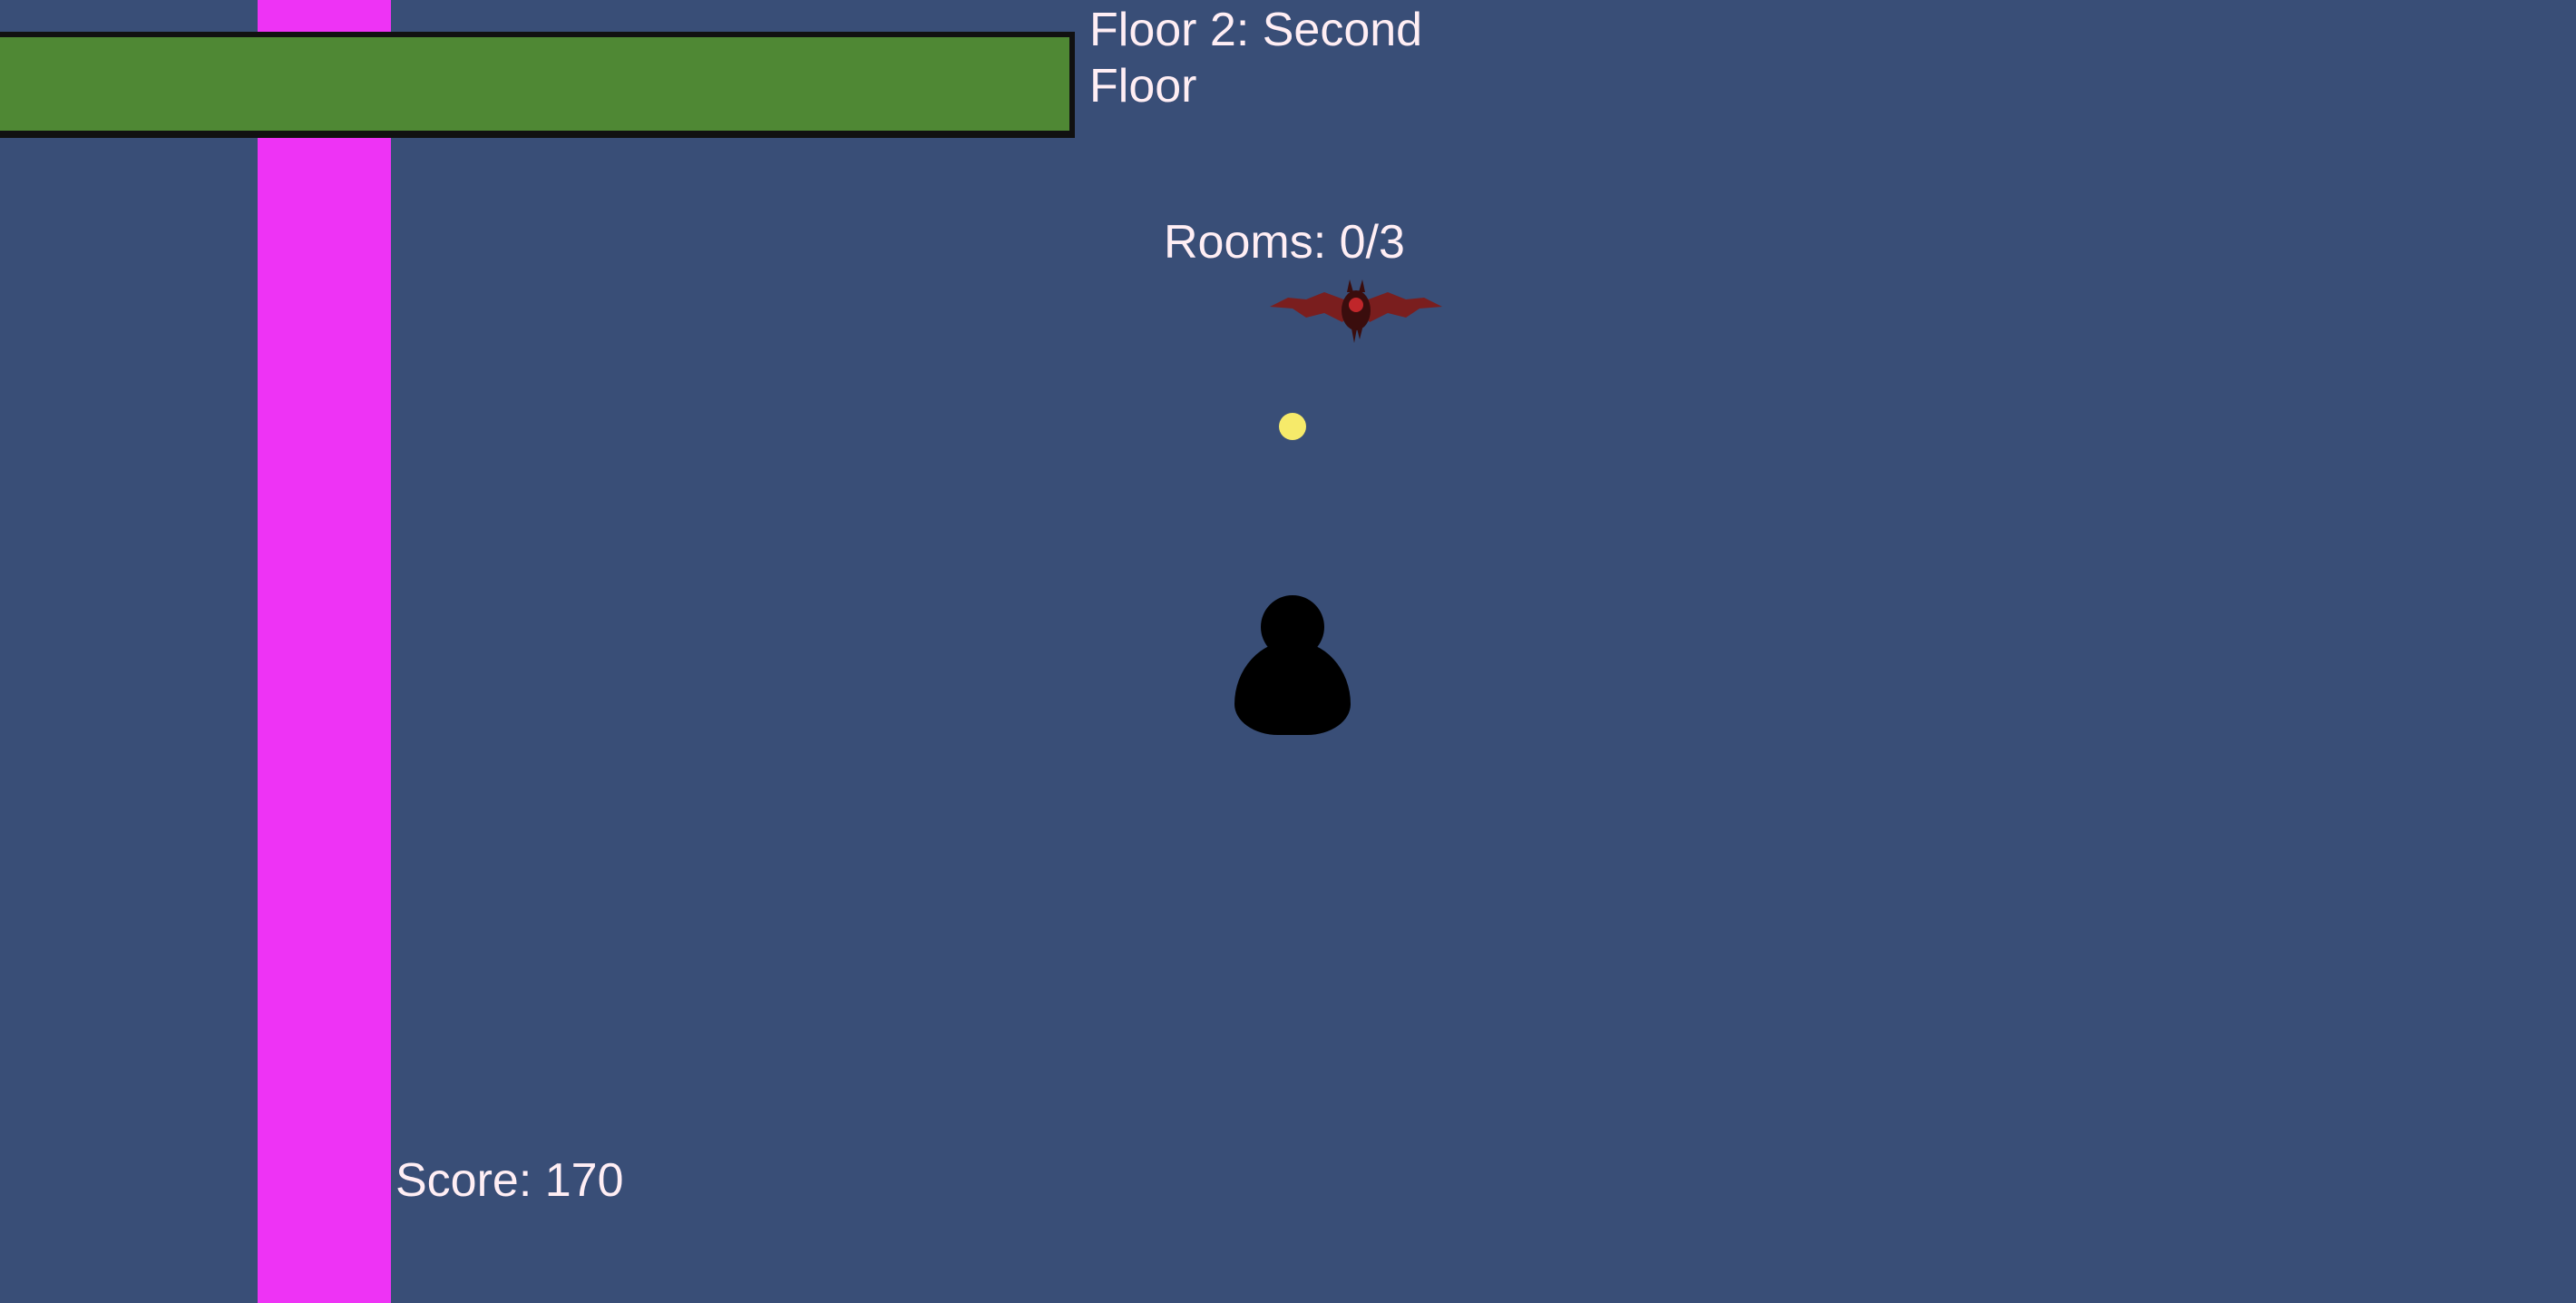 The width and height of the screenshot is (2576, 1303). I want to click on health-bar, so click(537, 85).